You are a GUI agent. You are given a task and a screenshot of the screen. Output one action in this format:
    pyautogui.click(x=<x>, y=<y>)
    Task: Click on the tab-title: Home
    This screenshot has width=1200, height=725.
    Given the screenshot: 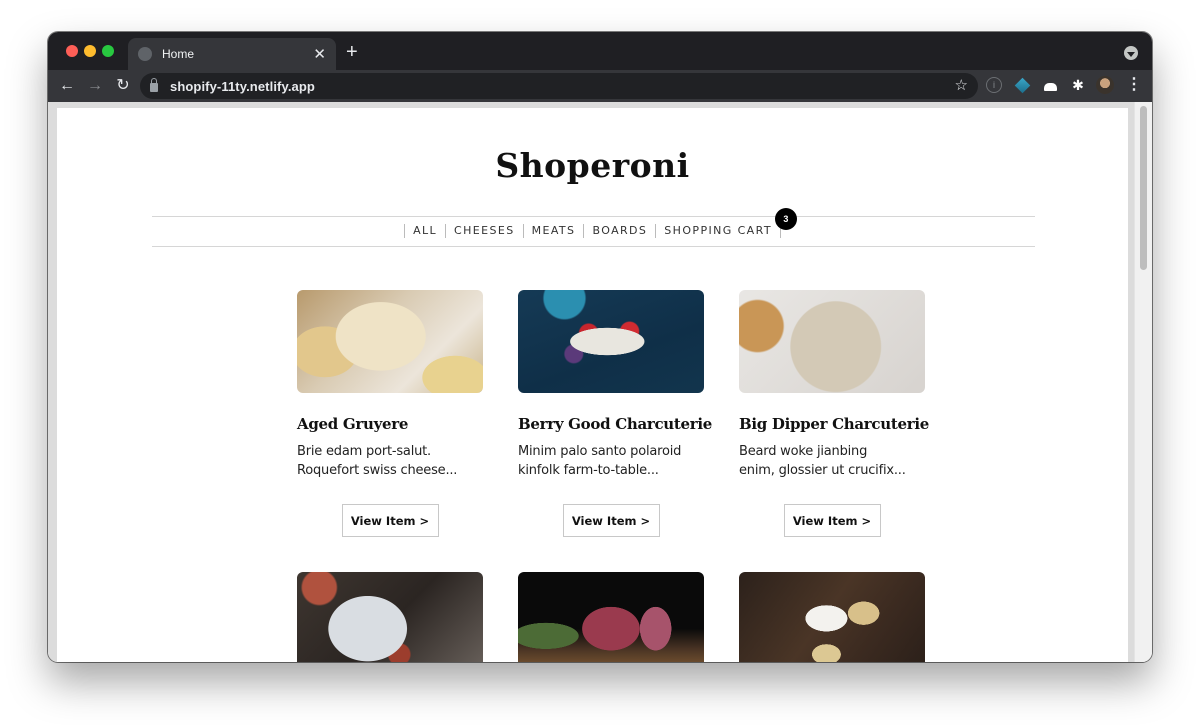 What is the action you would take?
    pyautogui.click(x=178, y=54)
    